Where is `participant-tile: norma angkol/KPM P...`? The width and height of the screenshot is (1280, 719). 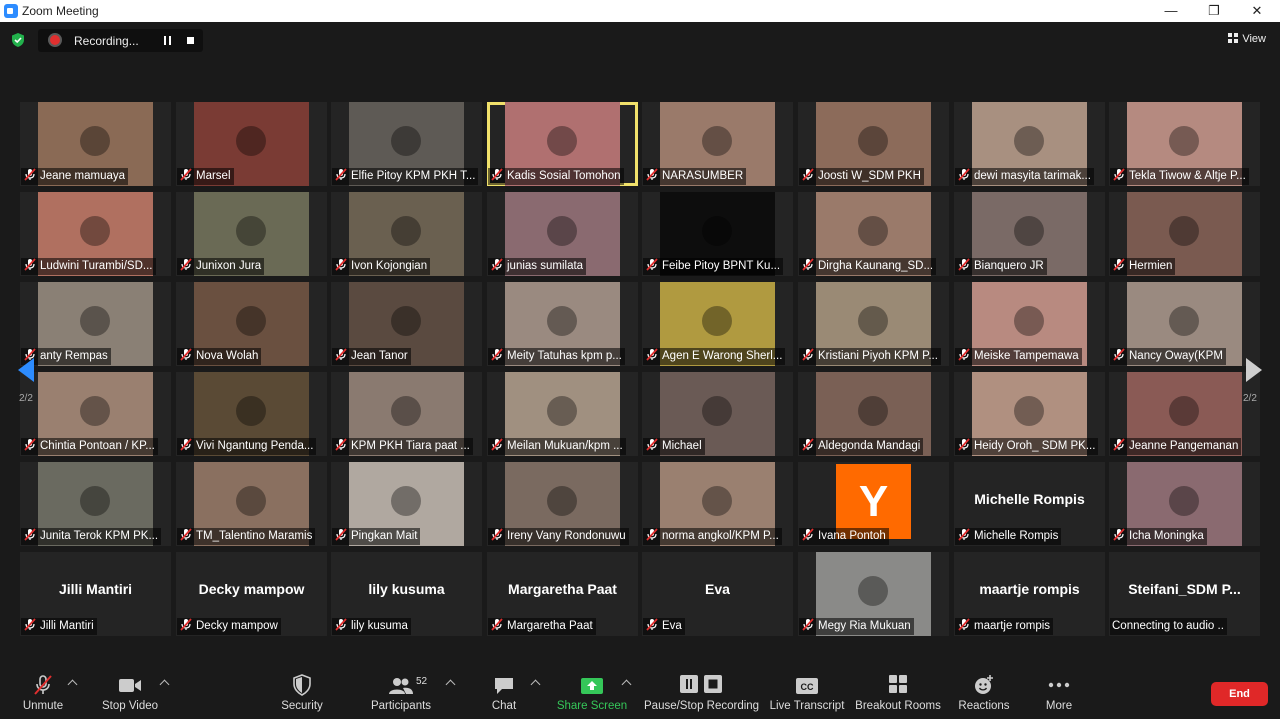 participant-tile: norma angkol/KPM P... is located at coordinates (717, 504).